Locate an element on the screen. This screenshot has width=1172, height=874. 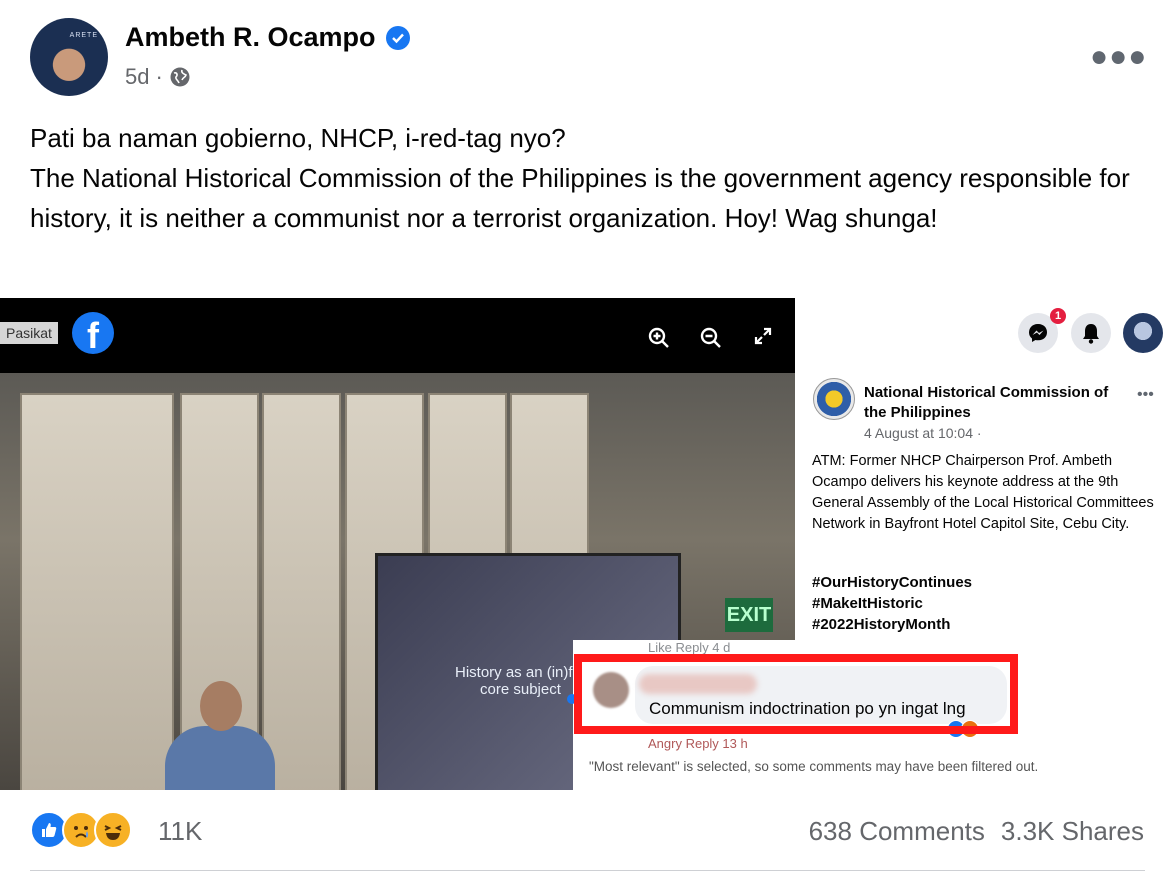
profile-avatar is located at coordinates (1143, 333).